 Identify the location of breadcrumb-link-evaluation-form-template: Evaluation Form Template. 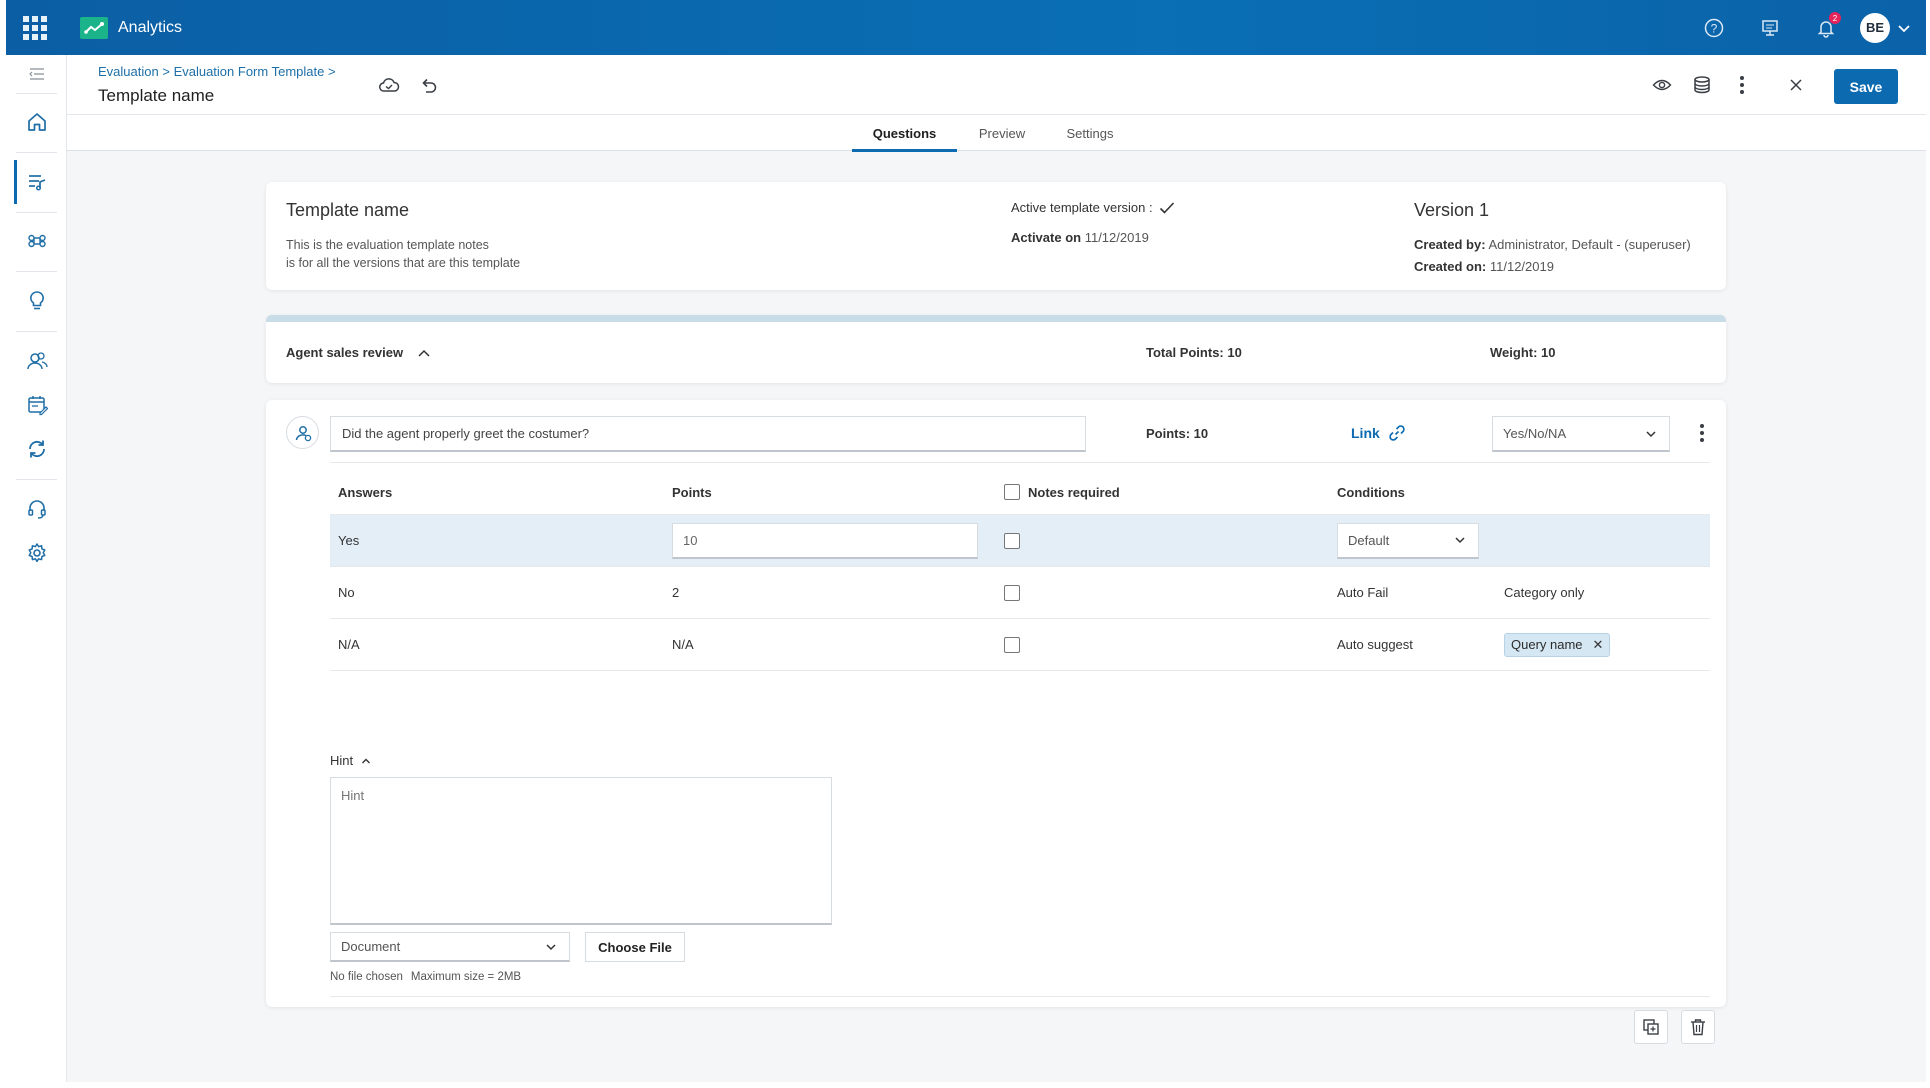
(249, 71).